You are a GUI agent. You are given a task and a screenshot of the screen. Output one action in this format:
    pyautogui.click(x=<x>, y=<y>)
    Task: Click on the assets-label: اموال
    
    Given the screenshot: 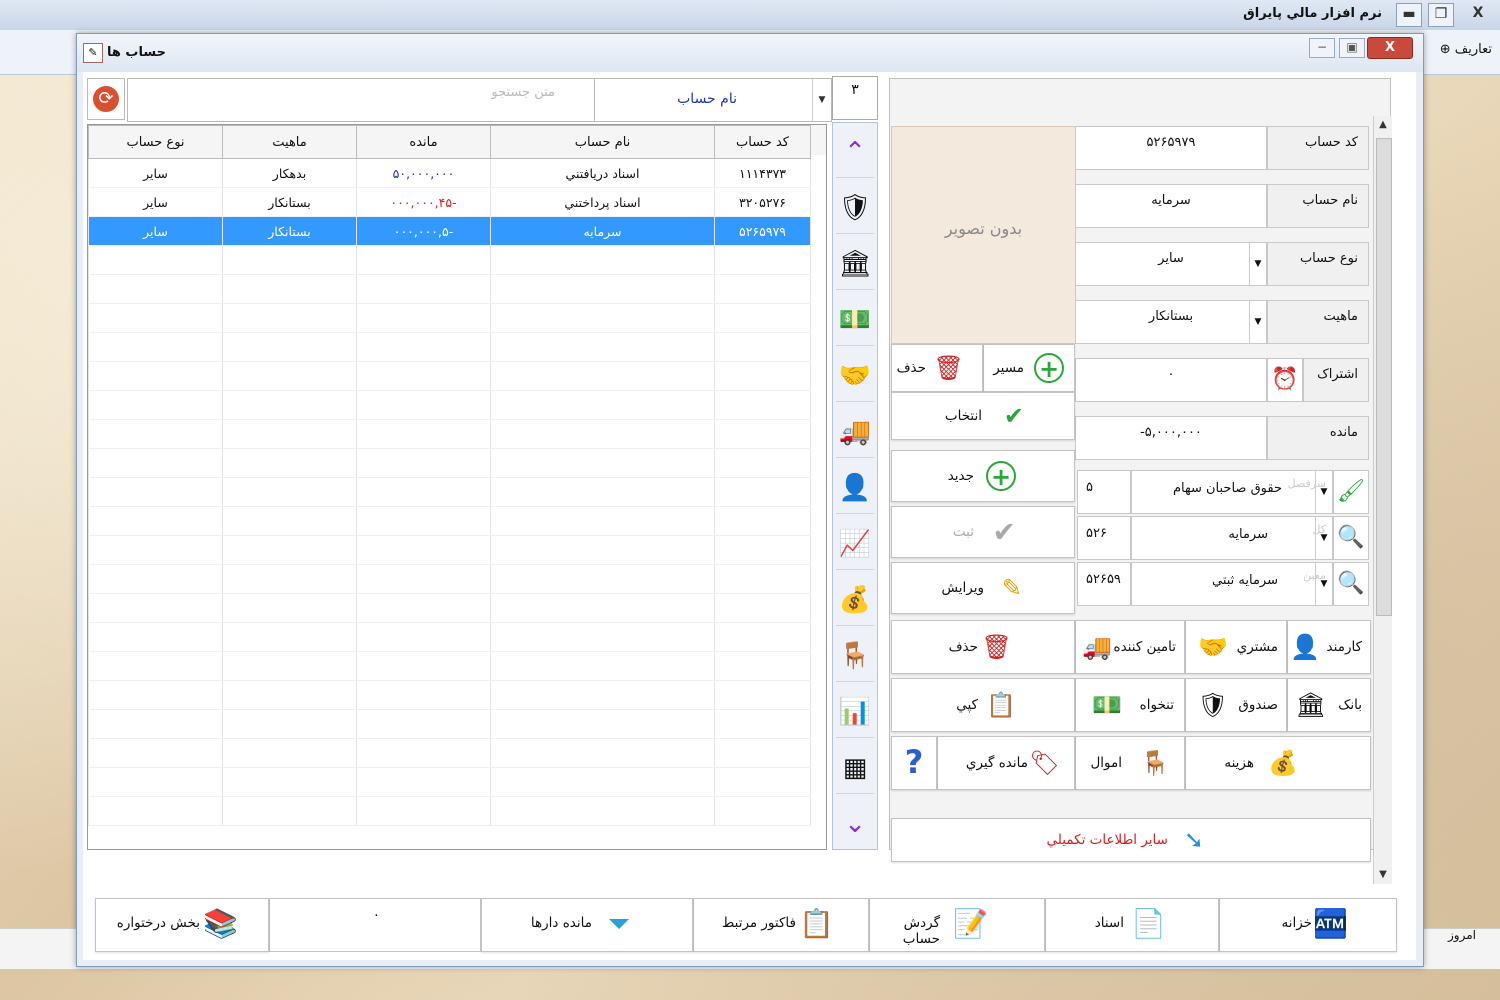 What is the action you would take?
    pyautogui.click(x=1106, y=763)
    